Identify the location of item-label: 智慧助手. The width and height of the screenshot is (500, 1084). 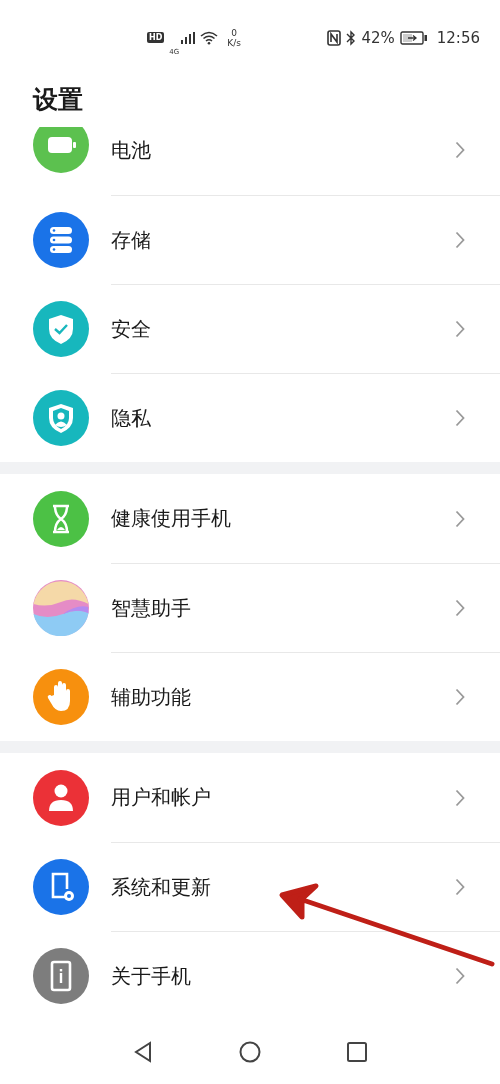
(151, 608).